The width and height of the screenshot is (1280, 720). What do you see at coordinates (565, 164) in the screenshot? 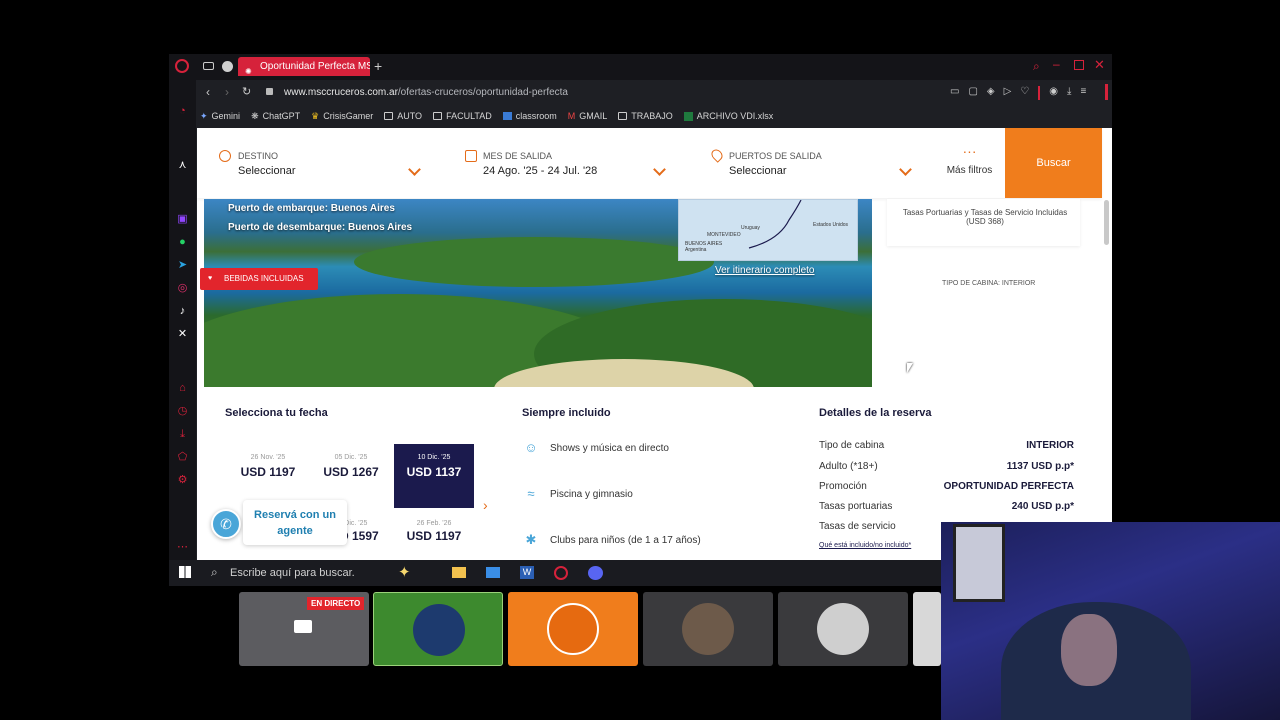
I see `filter-mes: MES DE SALIDA 24 Ago. '25 - 24 Jul. '28` at bounding box center [565, 164].